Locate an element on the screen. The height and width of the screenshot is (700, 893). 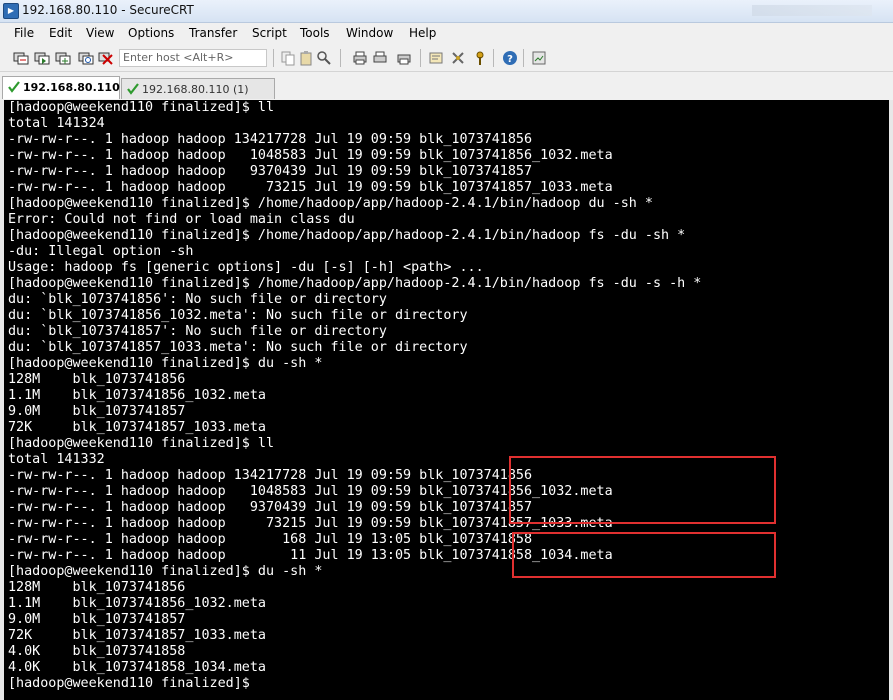
terminal-line: [hadoop@weekend110 finalized]$ du -sh * is located at coordinates (165, 363).